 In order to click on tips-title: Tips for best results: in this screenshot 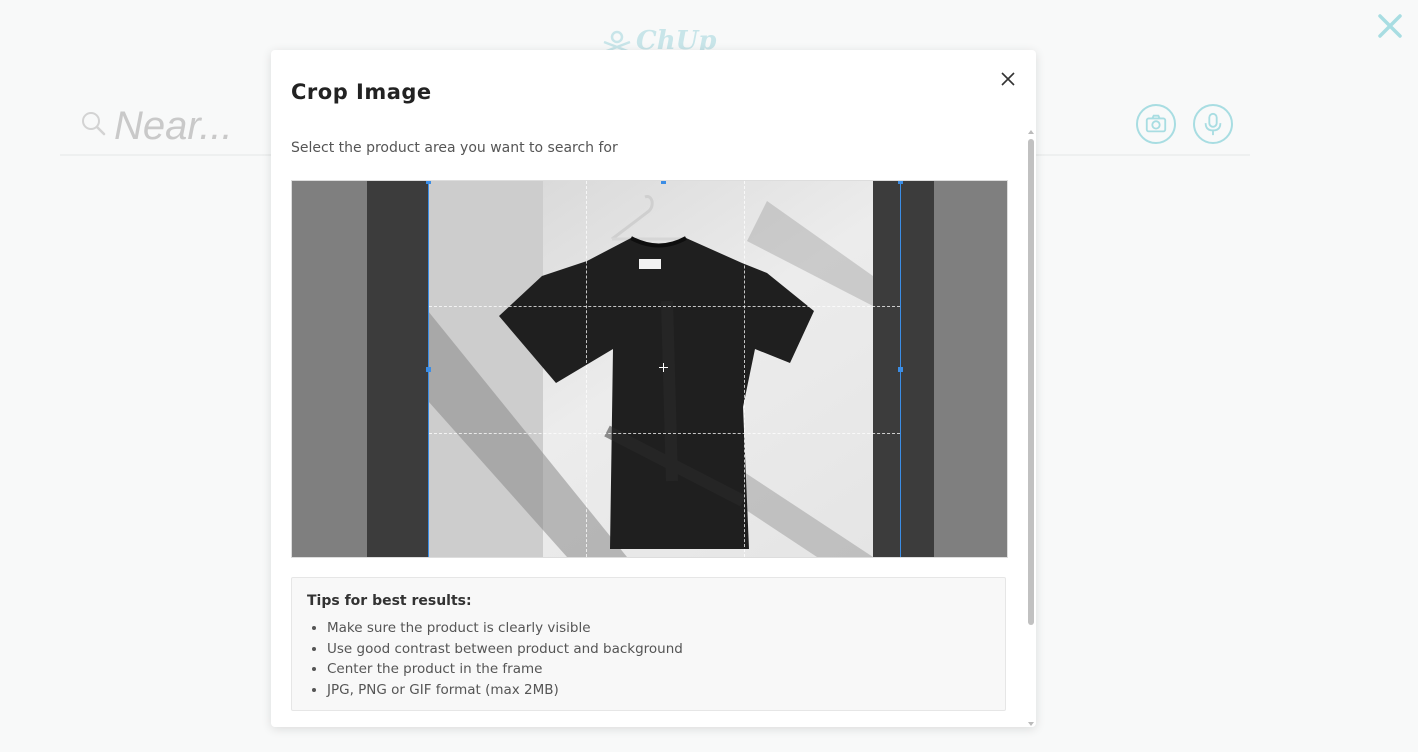, I will do `click(389, 601)`.